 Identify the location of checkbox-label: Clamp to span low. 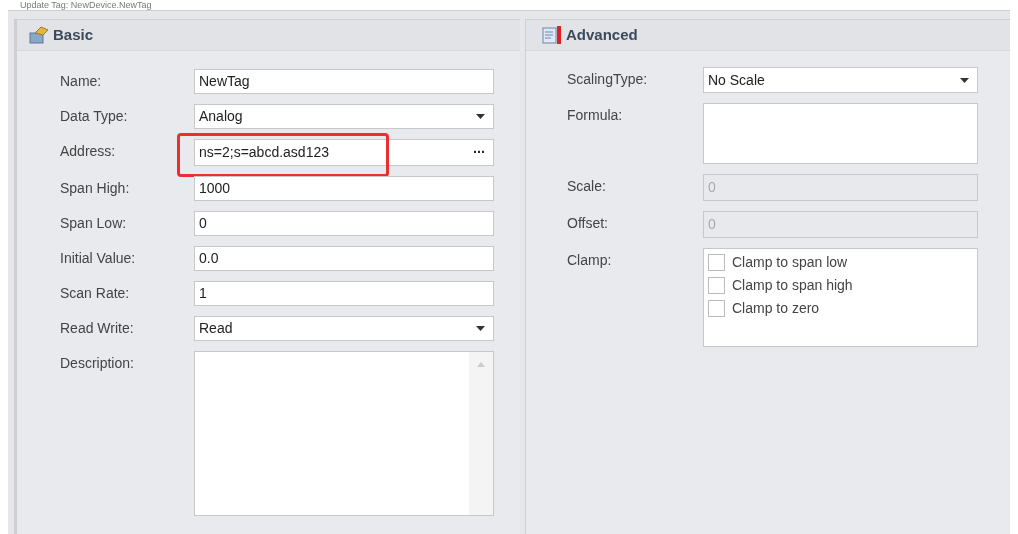
(790, 262).